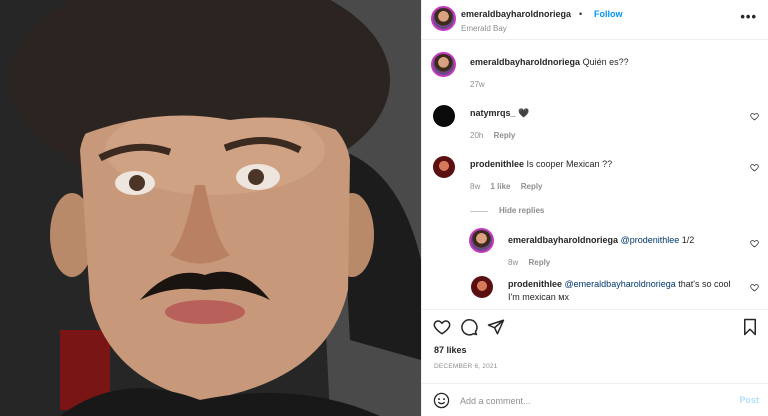 The height and width of the screenshot is (416, 768). Describe the element at coordinates (477, 135) in the screenshot. I see `comment-time: 20h` at that location.